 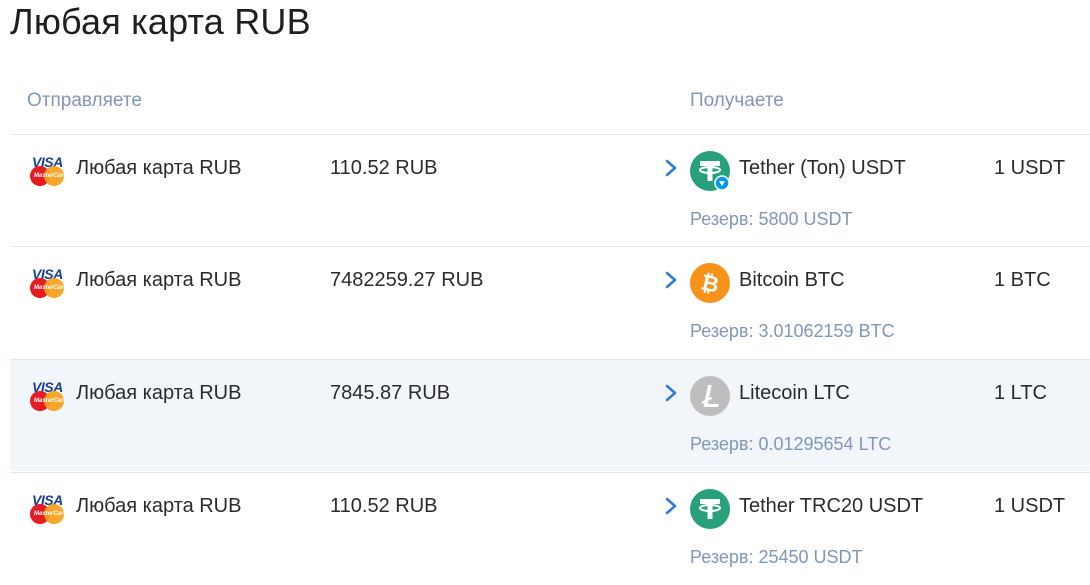 I want to click on reserve-label: Резерв: 0.01295654 LTC, so click(x=791, y=444).